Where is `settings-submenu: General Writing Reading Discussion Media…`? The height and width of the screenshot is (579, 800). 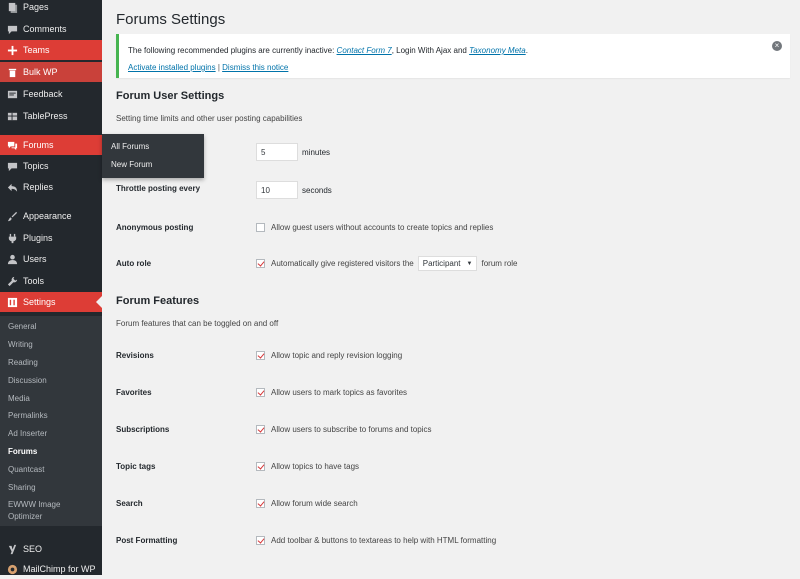 settings-submenu: General Writing Reading Discussion Media… is located at coordinates (51, 421).